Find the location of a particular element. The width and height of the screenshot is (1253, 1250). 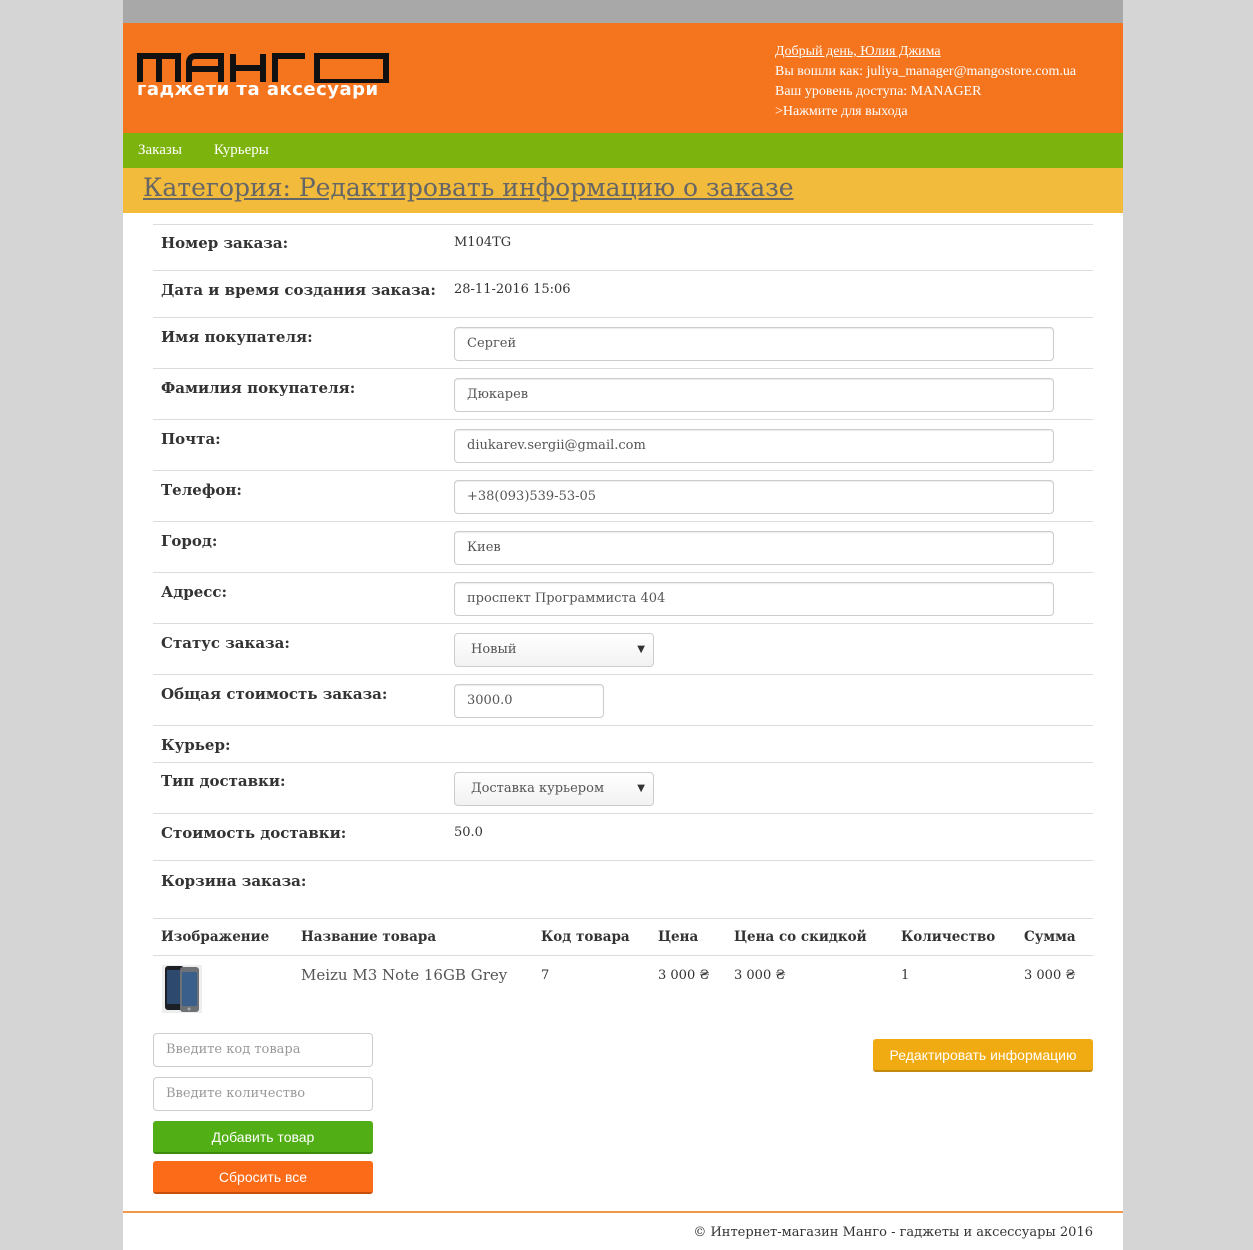

email-label: Почта: is located at coordinates (191, 439).